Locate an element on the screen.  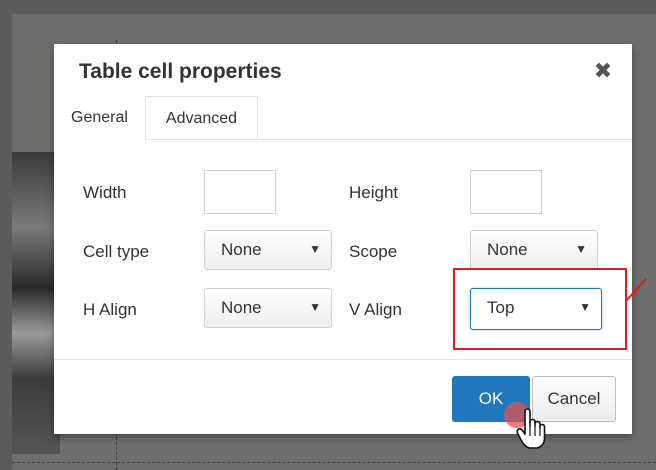
background-image is located at coordinates (36, 303).